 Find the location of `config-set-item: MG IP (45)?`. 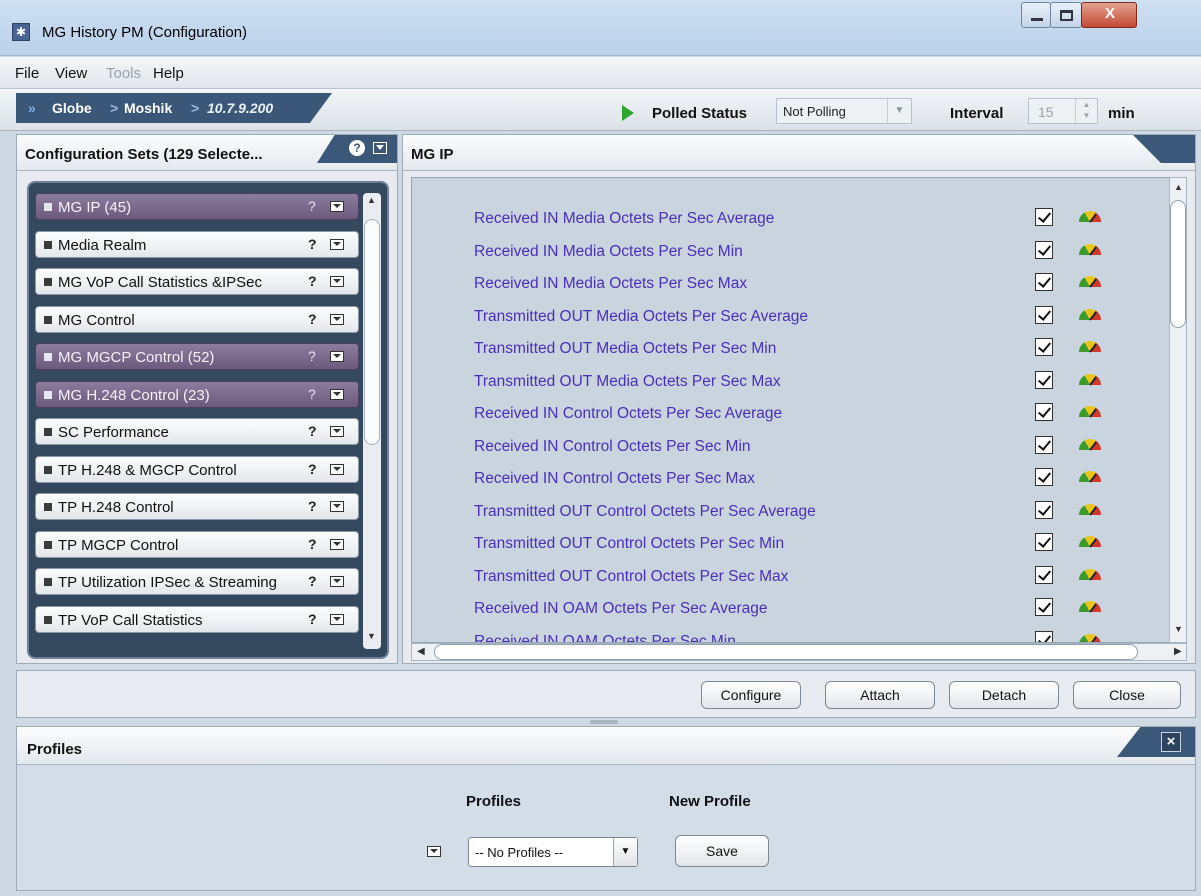

config-set-item: MG IP (45)? is located at coordinates (197, 206).